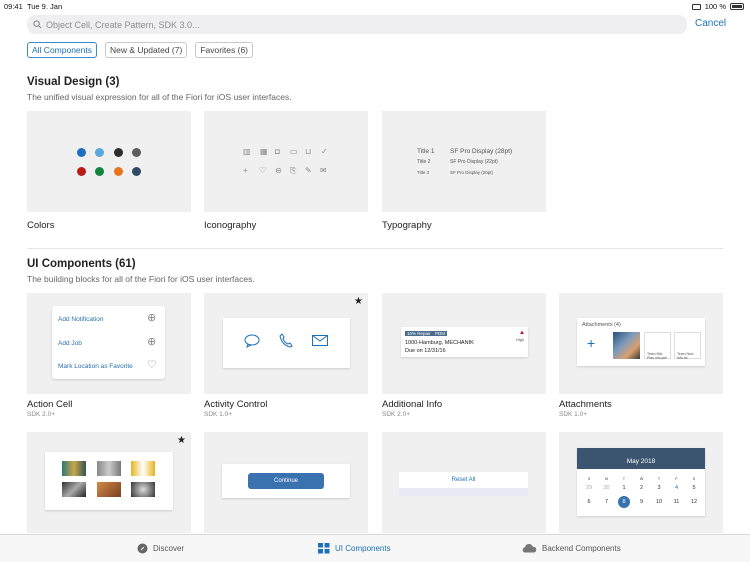  Describe the element at coordinates (585, 404) in the screenshot. I see `attachments-label: Attachments` at that location.